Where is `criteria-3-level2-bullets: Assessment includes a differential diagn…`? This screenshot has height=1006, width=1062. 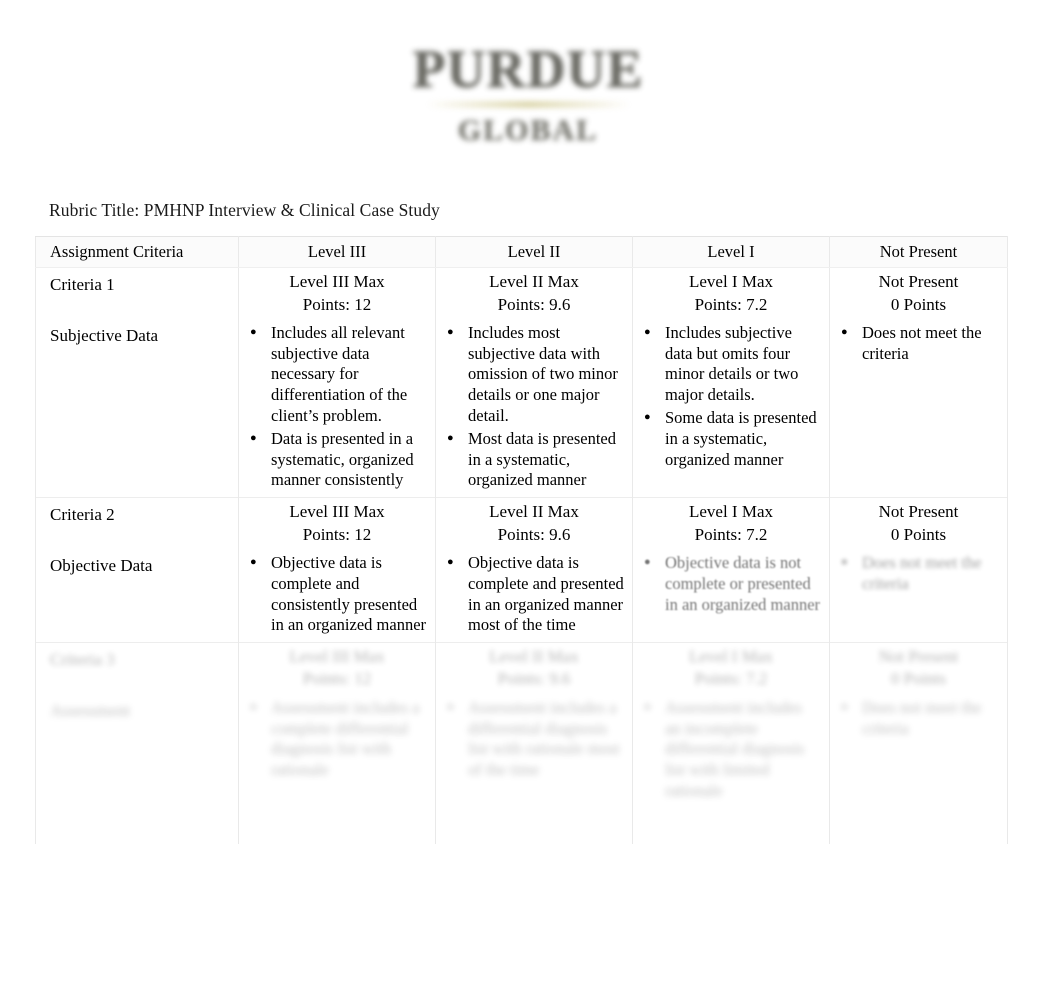 criteria-3-level2-bullets: Assessment includes a differential diagn… is located at coordinates (534, 739).